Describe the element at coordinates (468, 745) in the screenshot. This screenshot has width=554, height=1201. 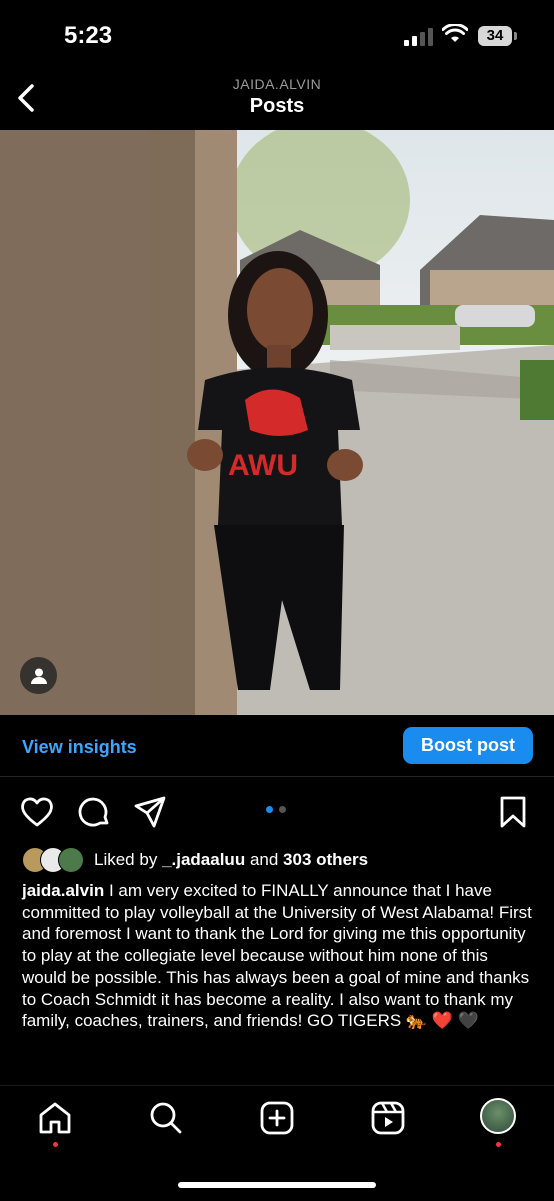
I see `boost-post-button: Boost post` at that location.